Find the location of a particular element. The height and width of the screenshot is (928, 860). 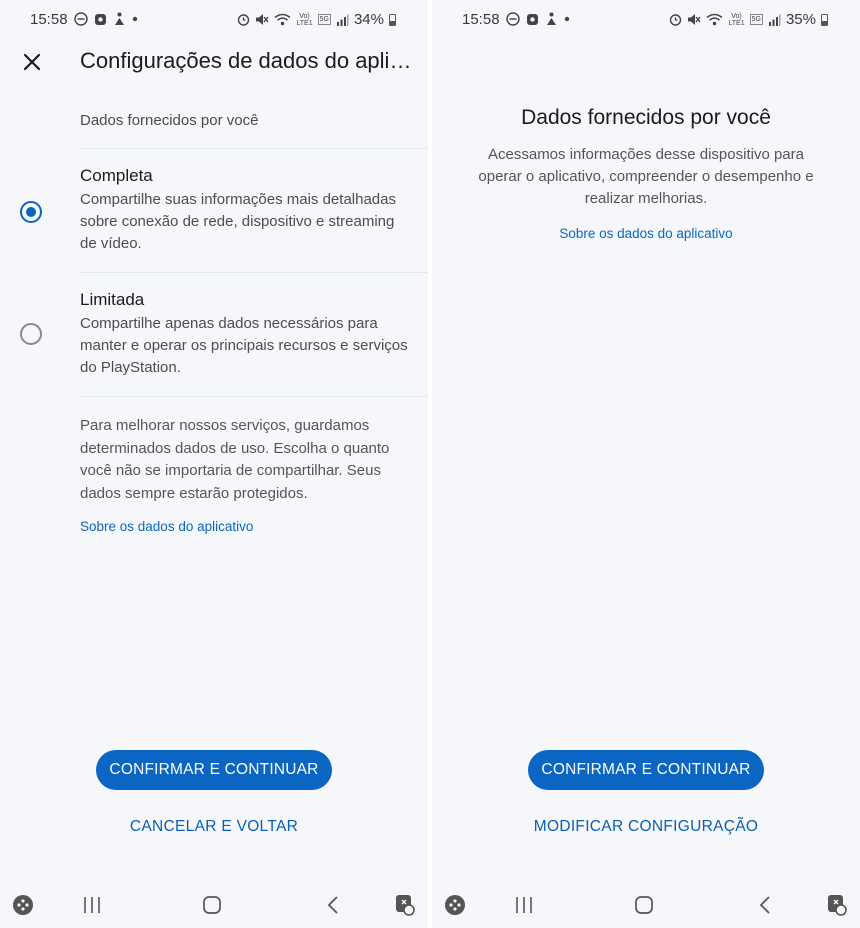

modify-settings-button: MODIFICAR CONFIGURAÇÃO is located at coordinates (646, 827).